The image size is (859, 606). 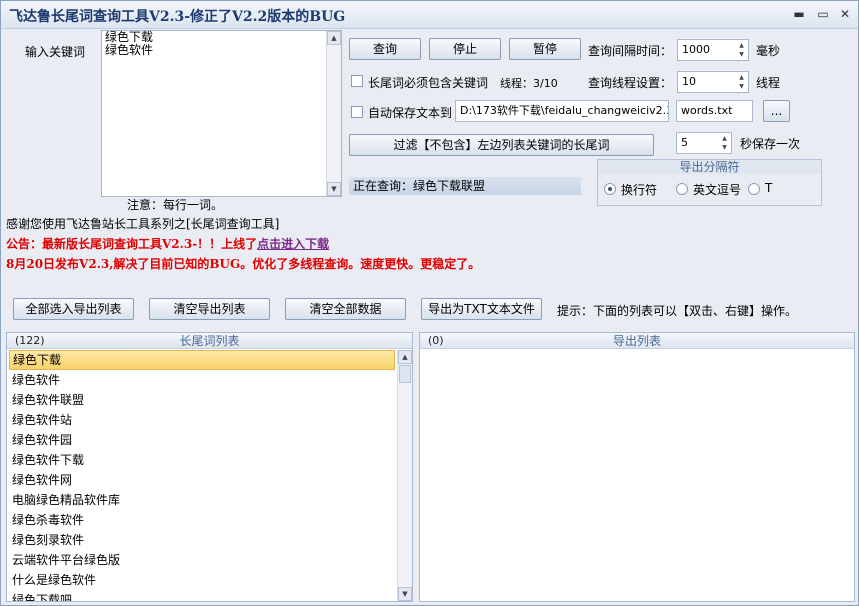 I want to click on export-list-title: 导出列表, so click(x=636, y=341).